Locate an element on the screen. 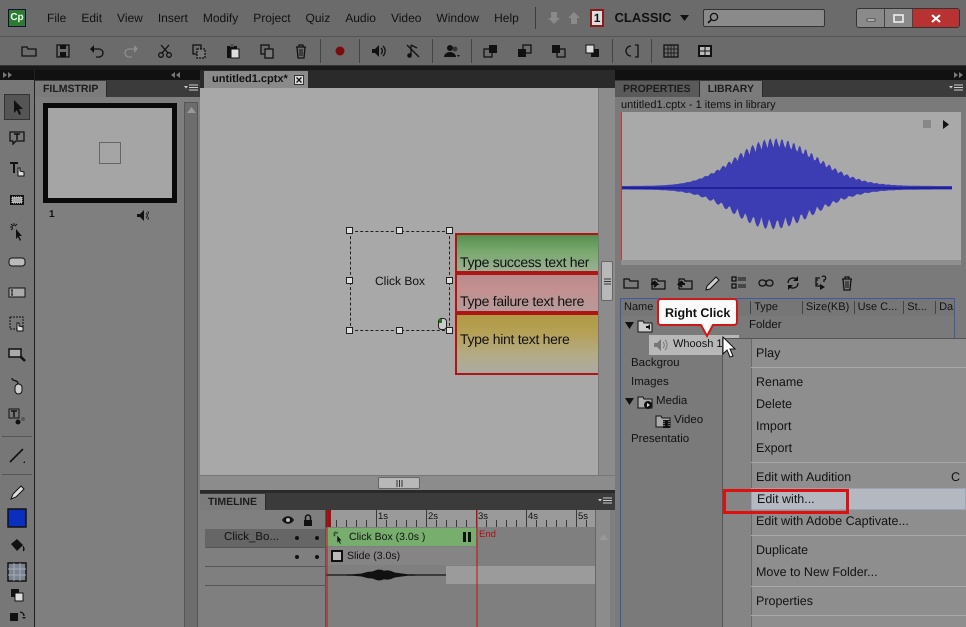 The width and height of the screenshot is (966, 627). object-bar: Click Box (3.0s ) is located at coordinates (401, 537).